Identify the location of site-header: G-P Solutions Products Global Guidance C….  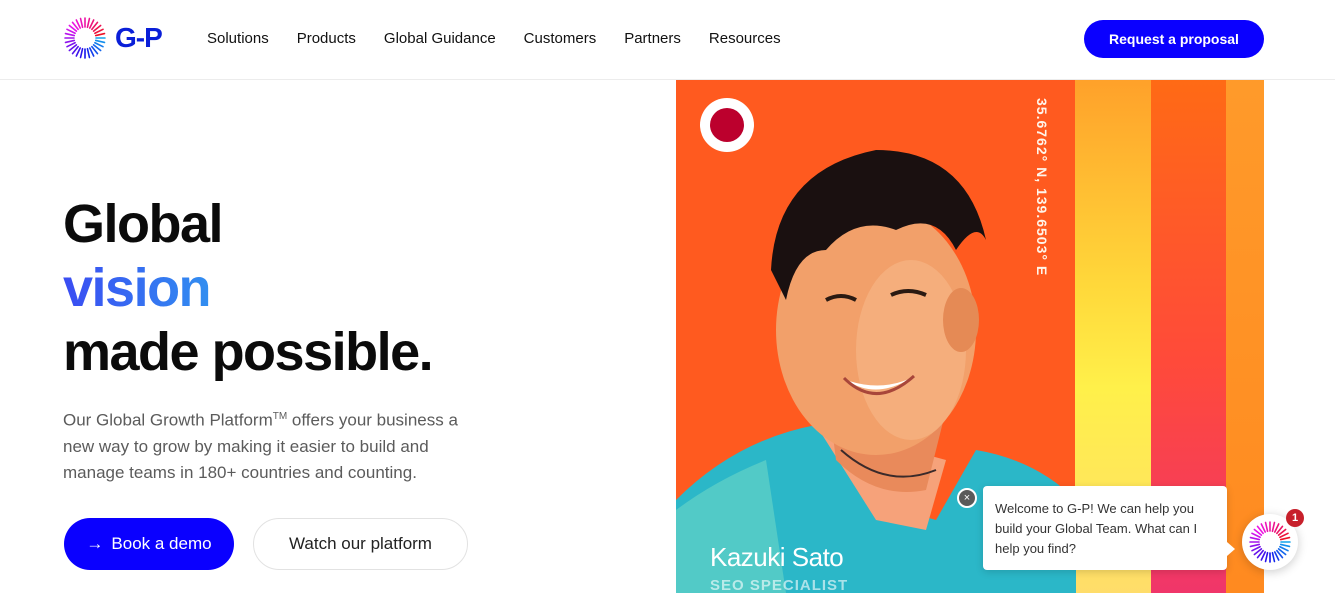
(667, 40).